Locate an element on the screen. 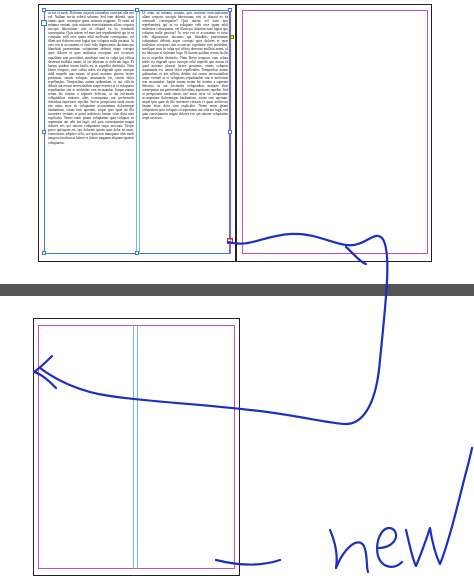  frame-handle-top-left is located at coordinates (44, 10).